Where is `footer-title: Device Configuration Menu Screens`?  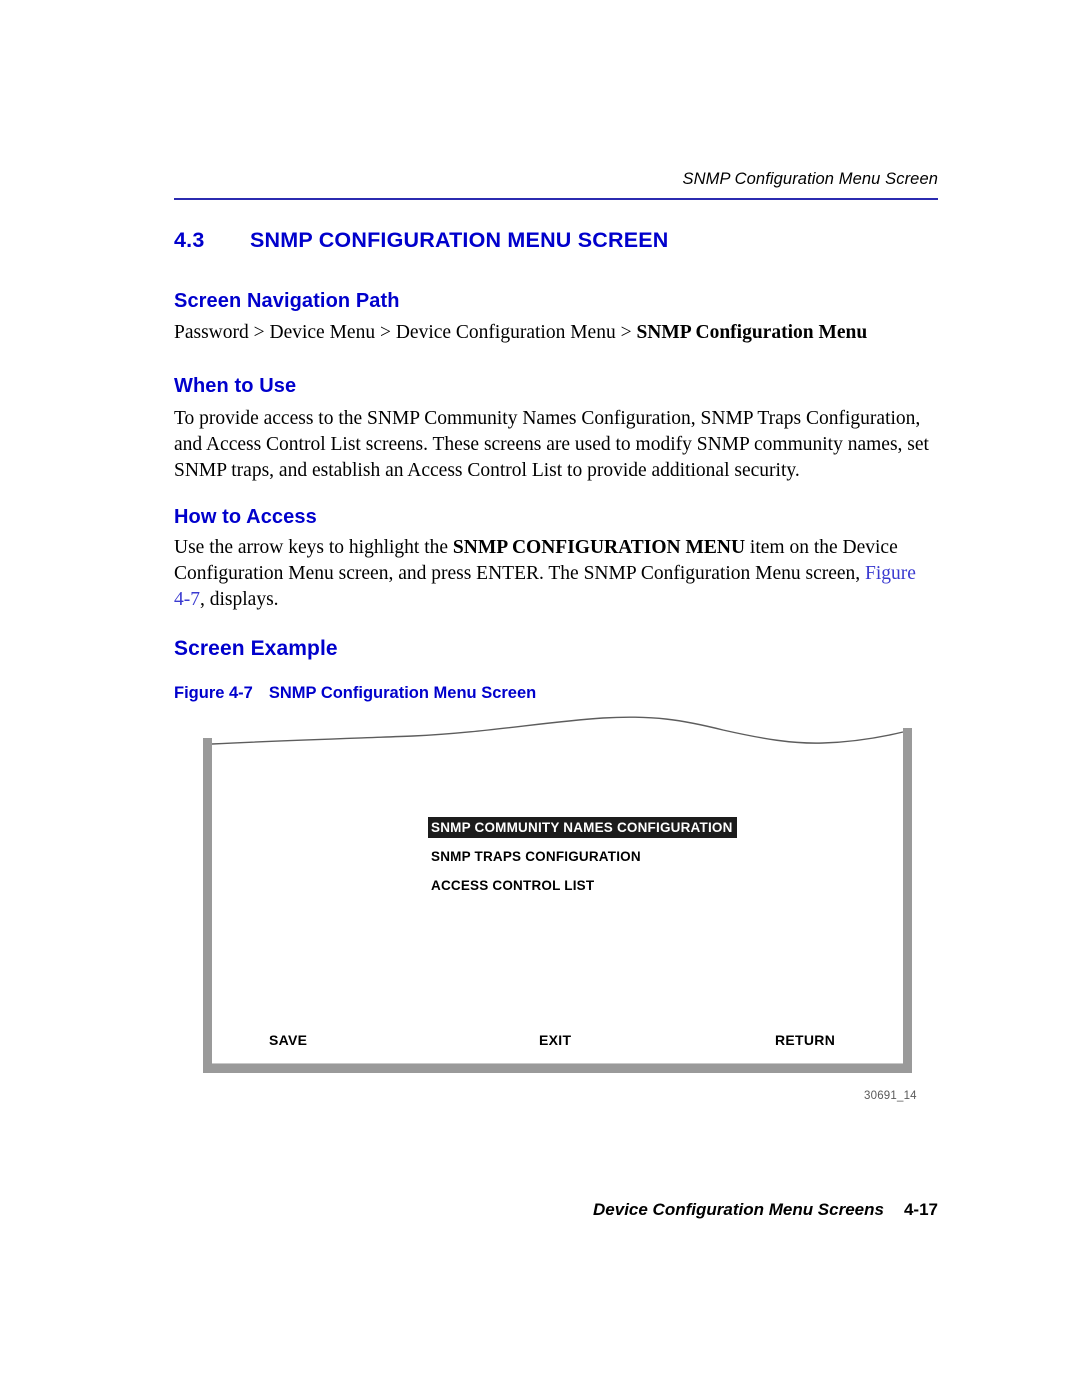
footer-title: Device Configuration Menu Screens is located at coordinates (738, 1209).